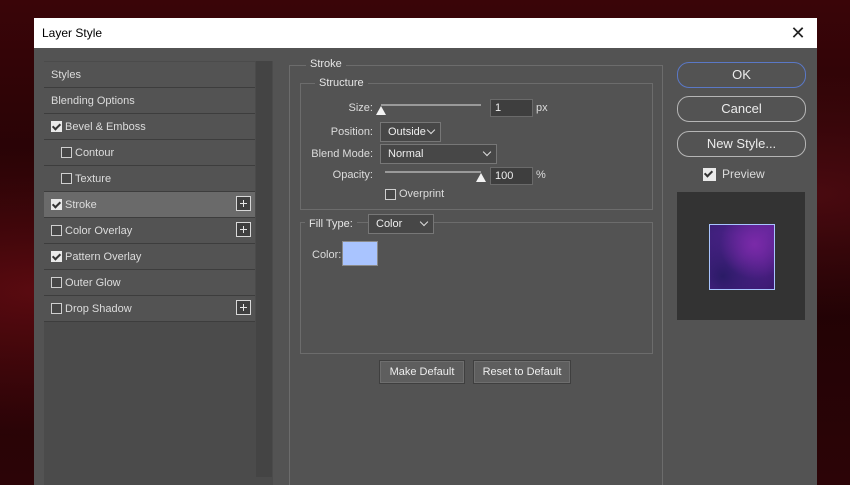 The width and height of the screenshot is (850, 485). Describe the element at coordinates (425, 33) in the screenshot. I see `title-bar: Layer Style ✕` at that location.